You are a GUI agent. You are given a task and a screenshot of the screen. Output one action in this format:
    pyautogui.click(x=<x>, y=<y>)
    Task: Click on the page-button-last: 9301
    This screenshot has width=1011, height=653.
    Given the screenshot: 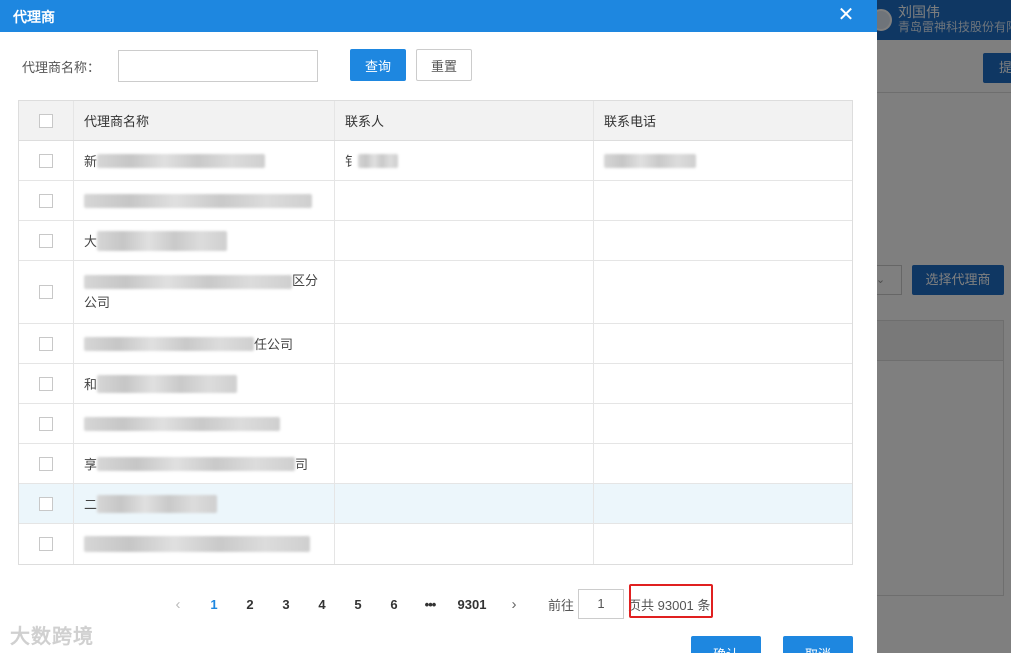 What is the action you would take?
    pyautogui.click(x=472, y=604)
    